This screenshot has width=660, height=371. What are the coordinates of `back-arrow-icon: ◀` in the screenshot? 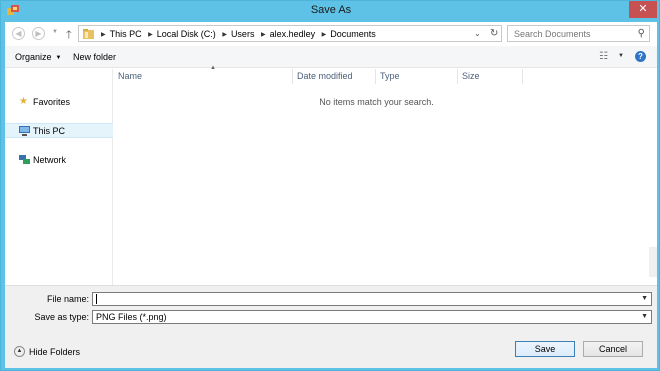 It's located at (18, 33).